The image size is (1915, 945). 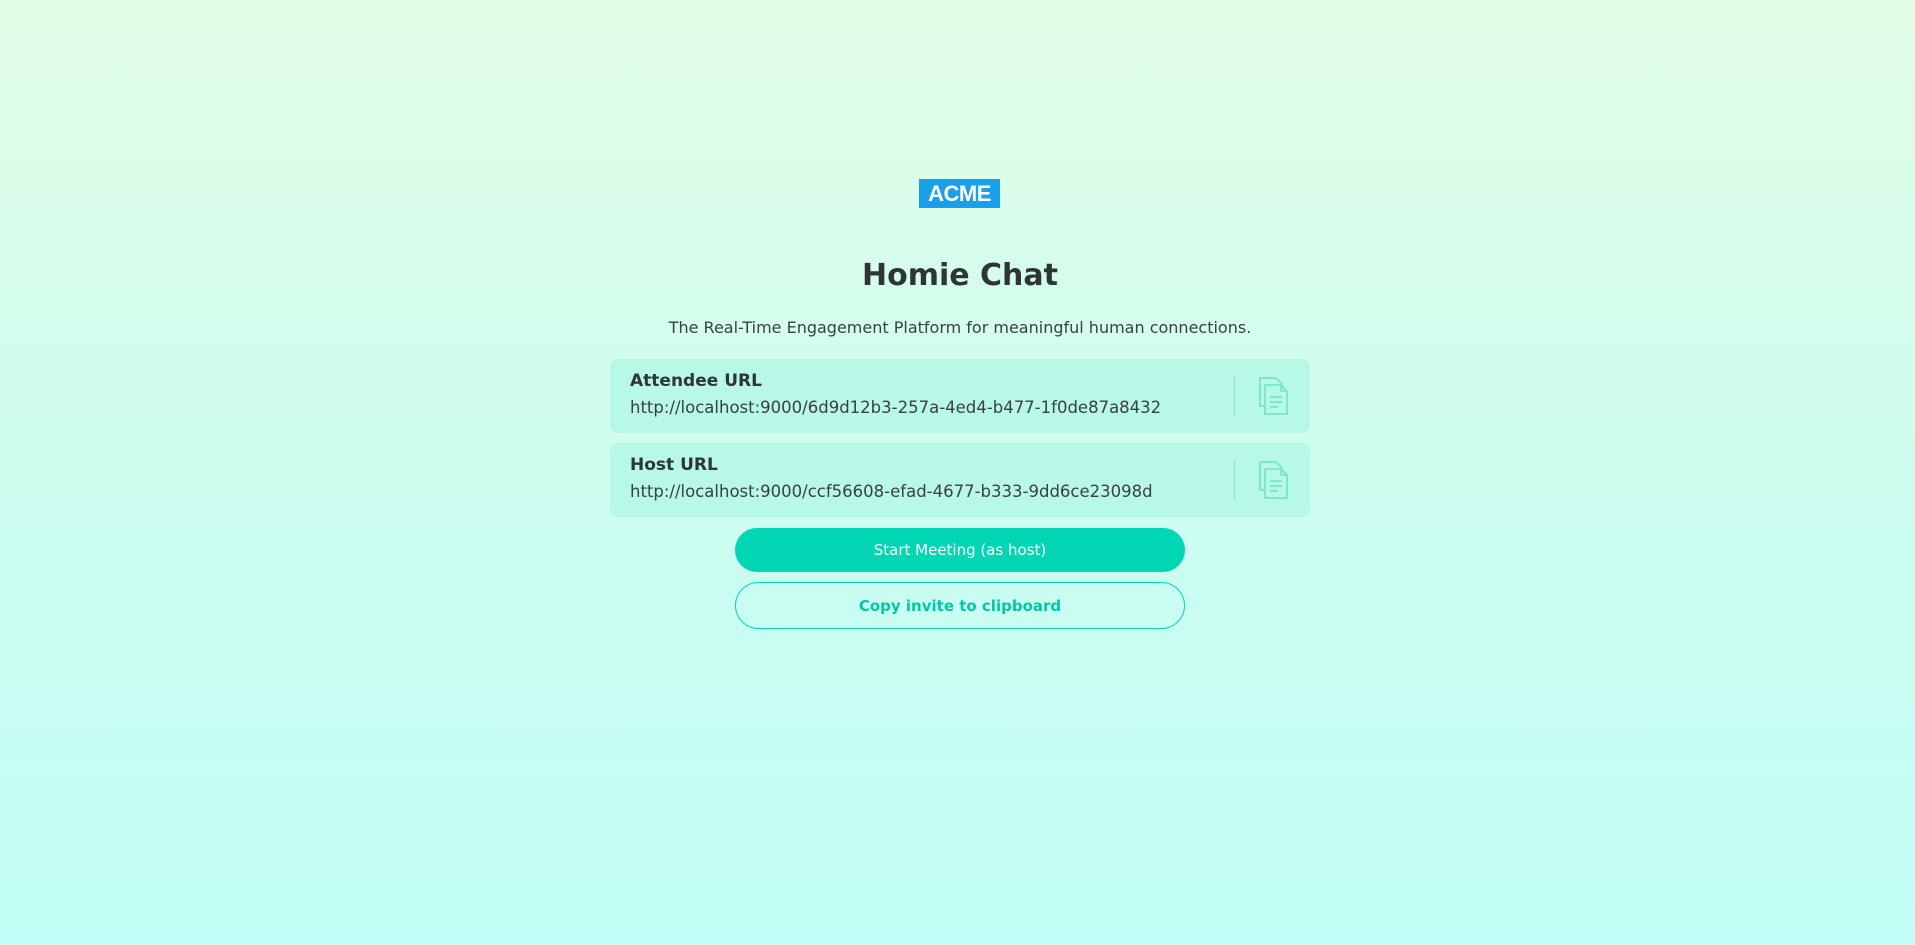 What do you see at coordinates (674, 465) in the screenshot?
I see `host-url-label: Host URL` at bounding box center [674, 465].